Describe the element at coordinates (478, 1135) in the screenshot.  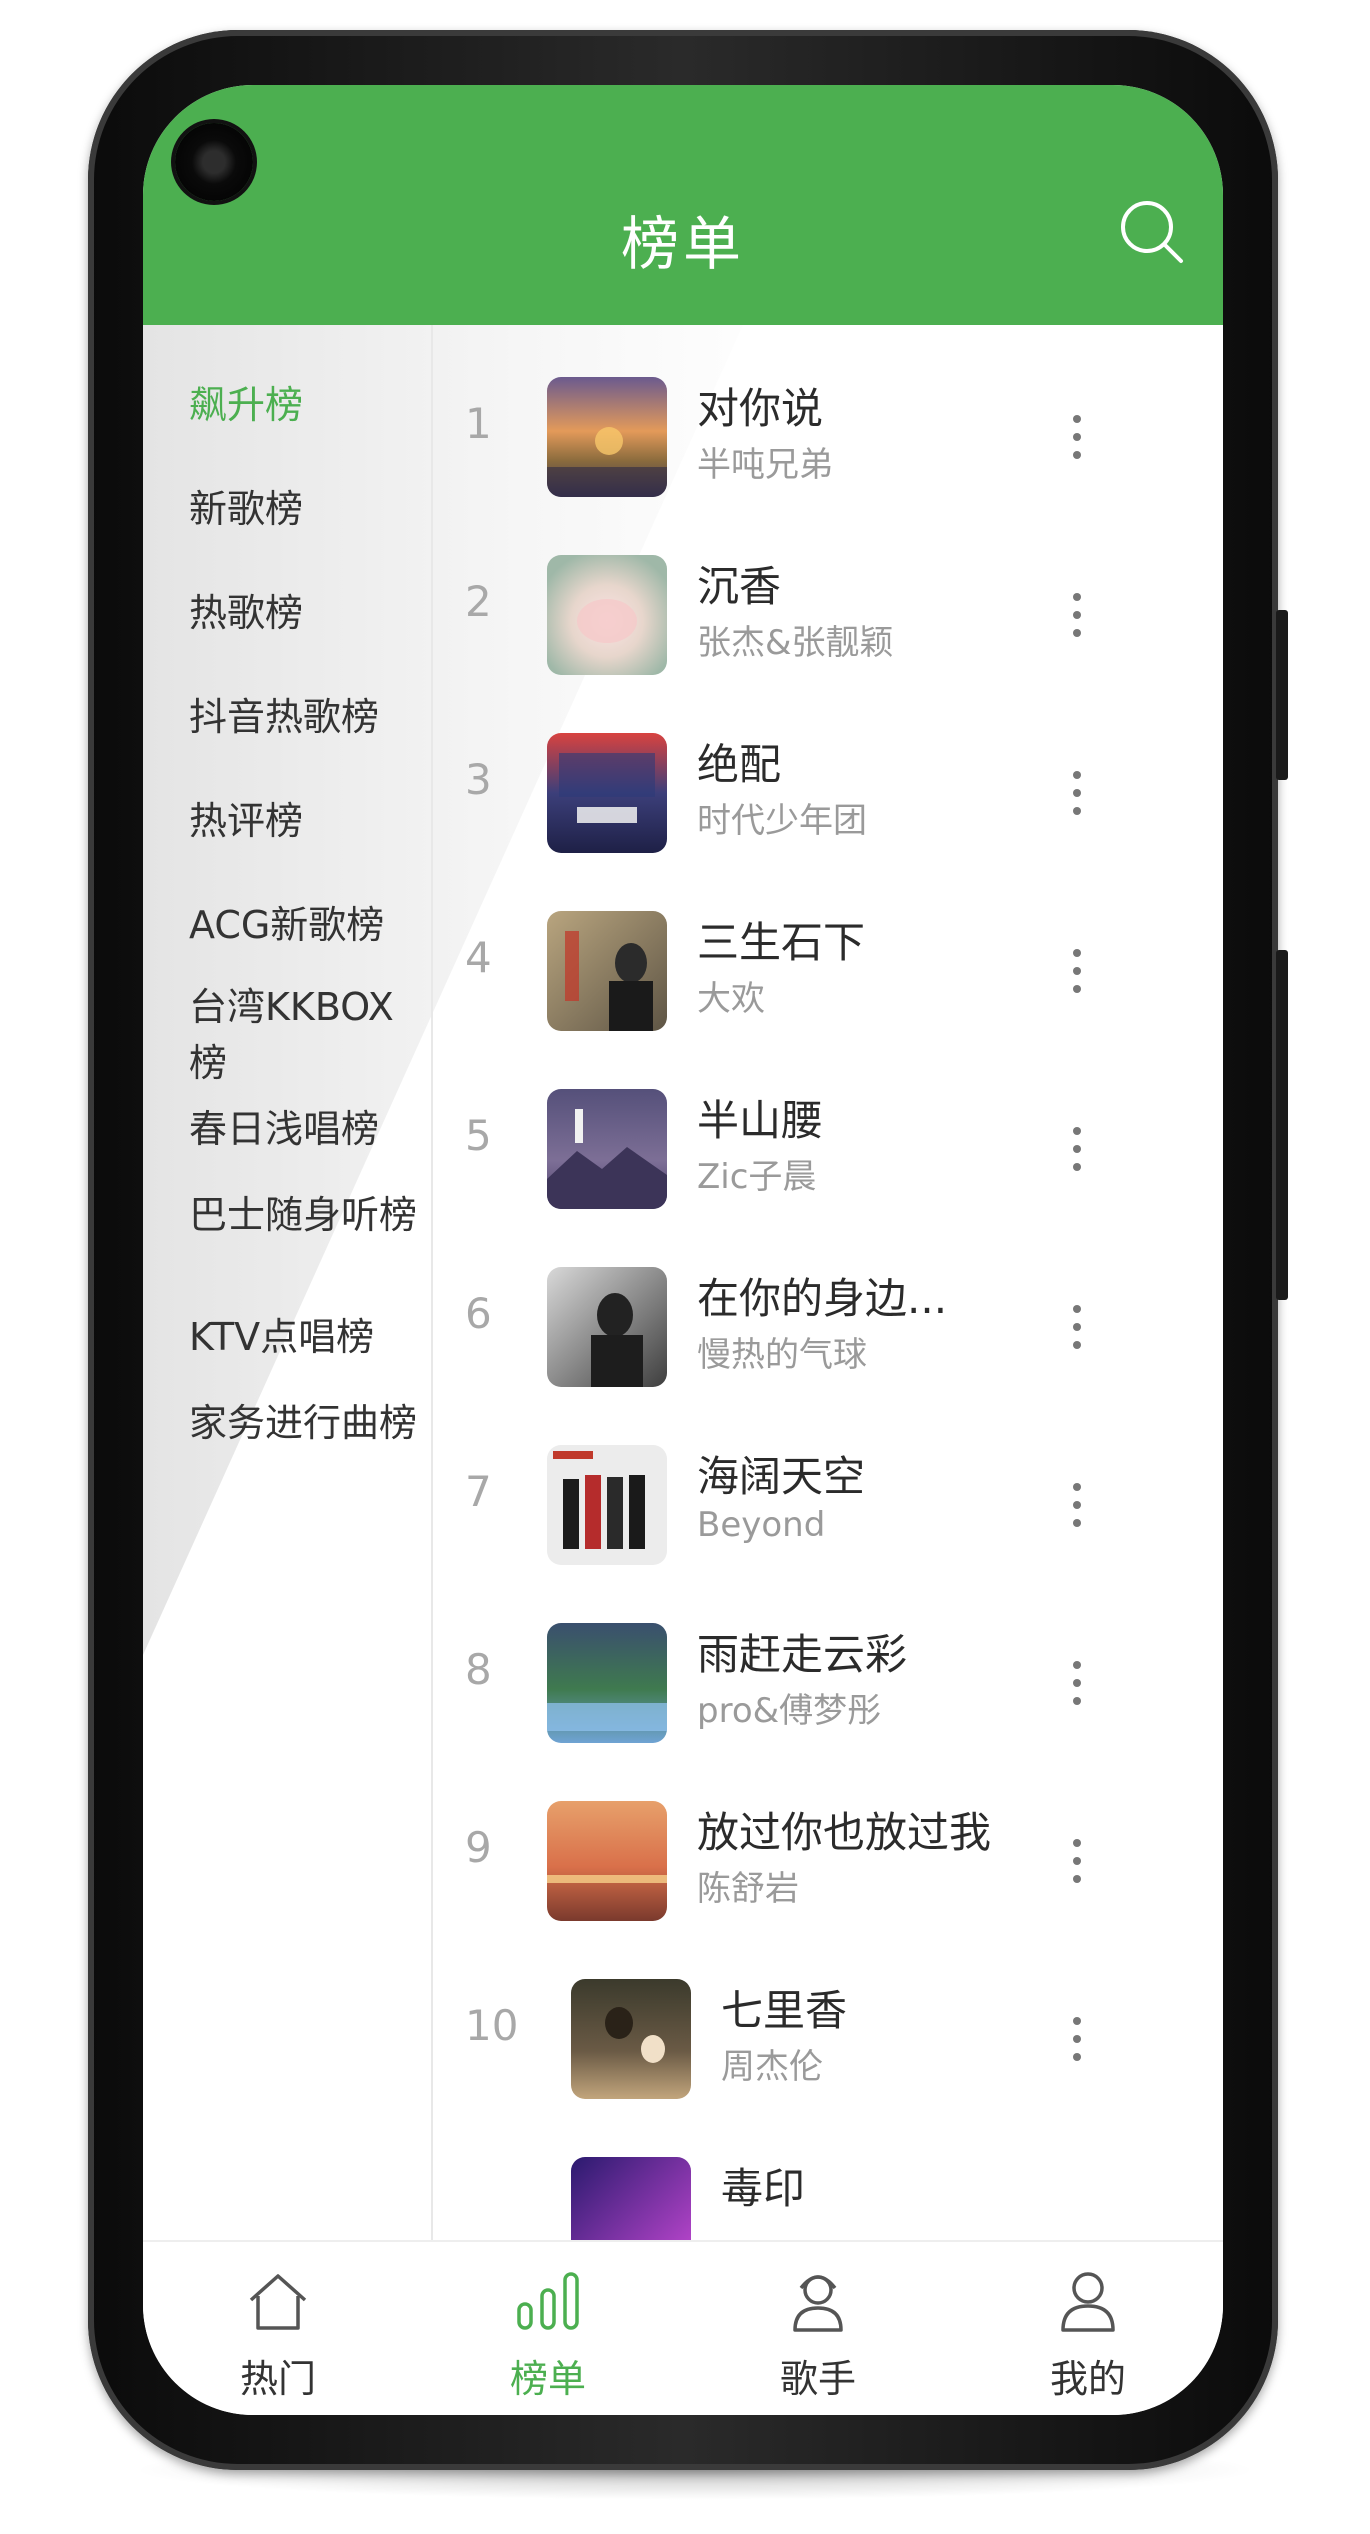
I see `song-rank: 5` at that location.